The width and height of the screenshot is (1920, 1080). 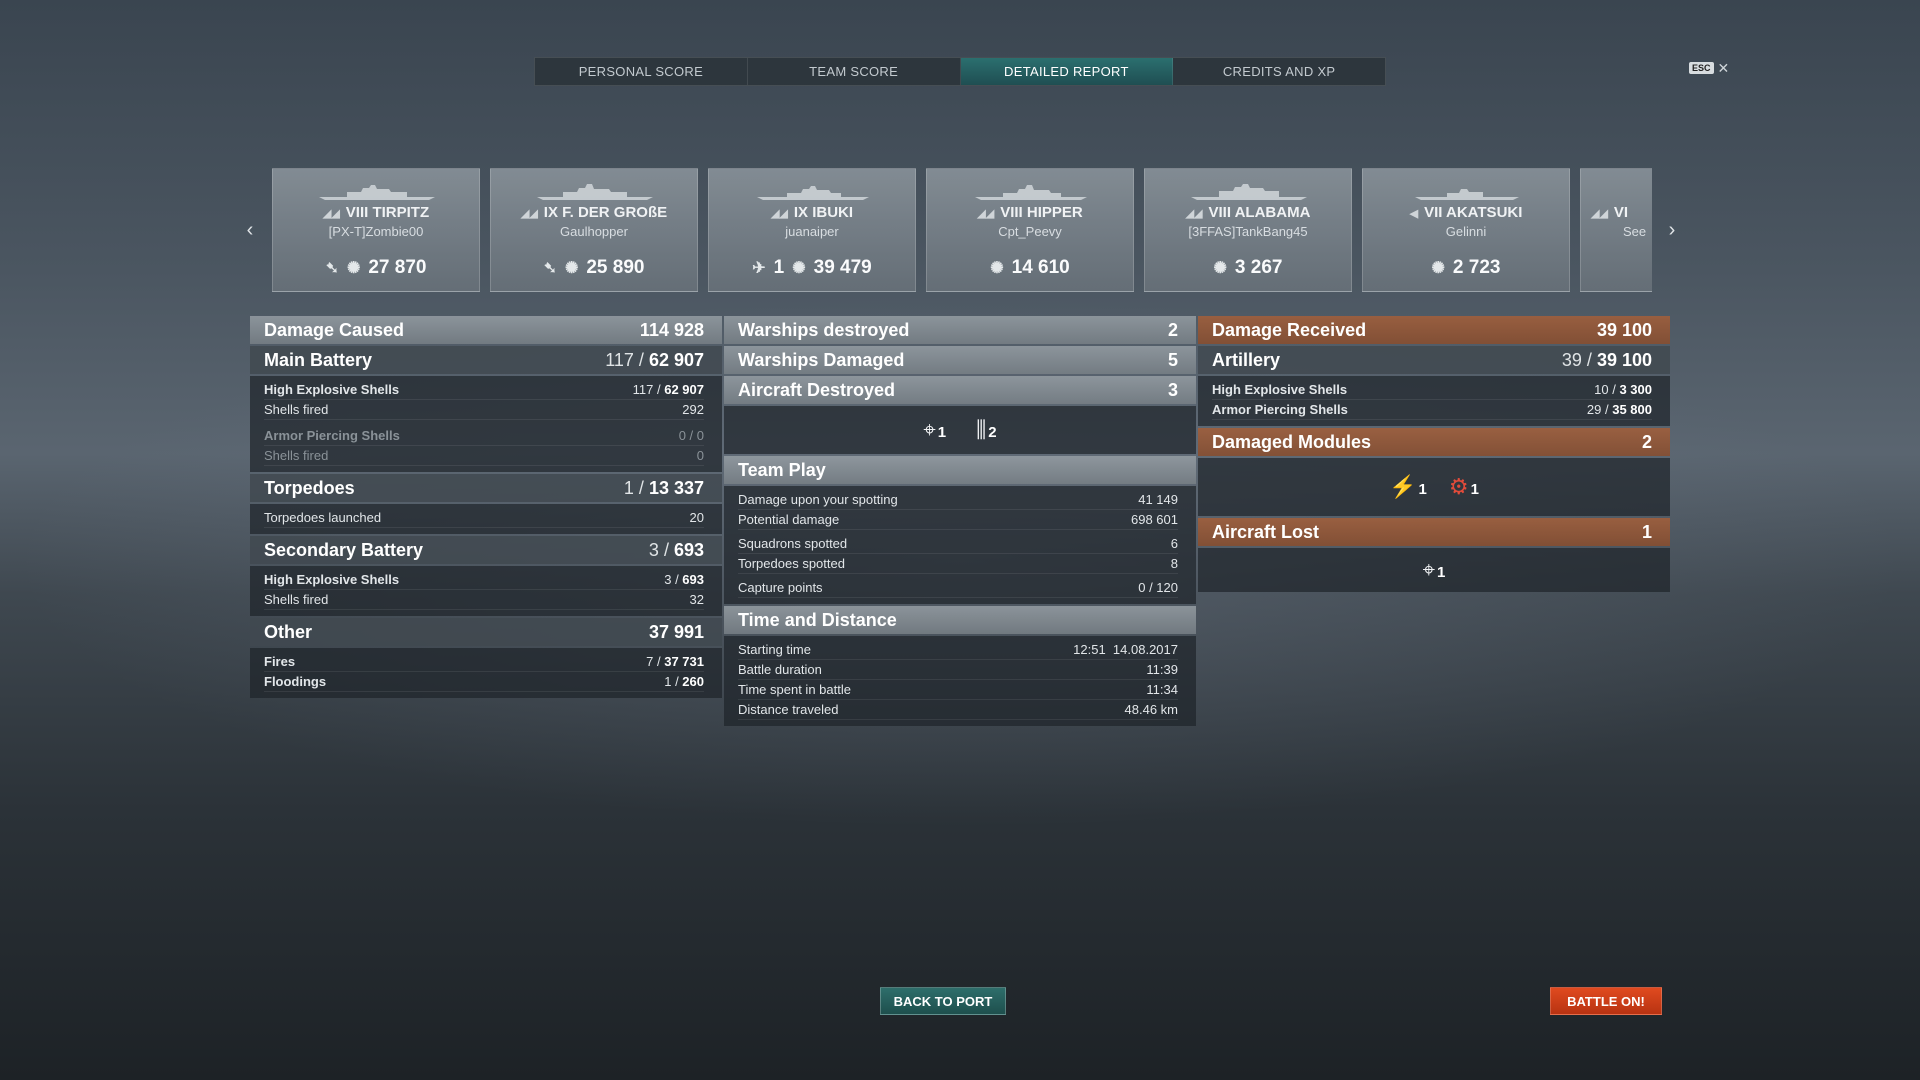 What do you see at coordinates (1414, 214) in the screenshot?
I see `destroyer-class-icon: ◀` at bounding box center [1414, 214].